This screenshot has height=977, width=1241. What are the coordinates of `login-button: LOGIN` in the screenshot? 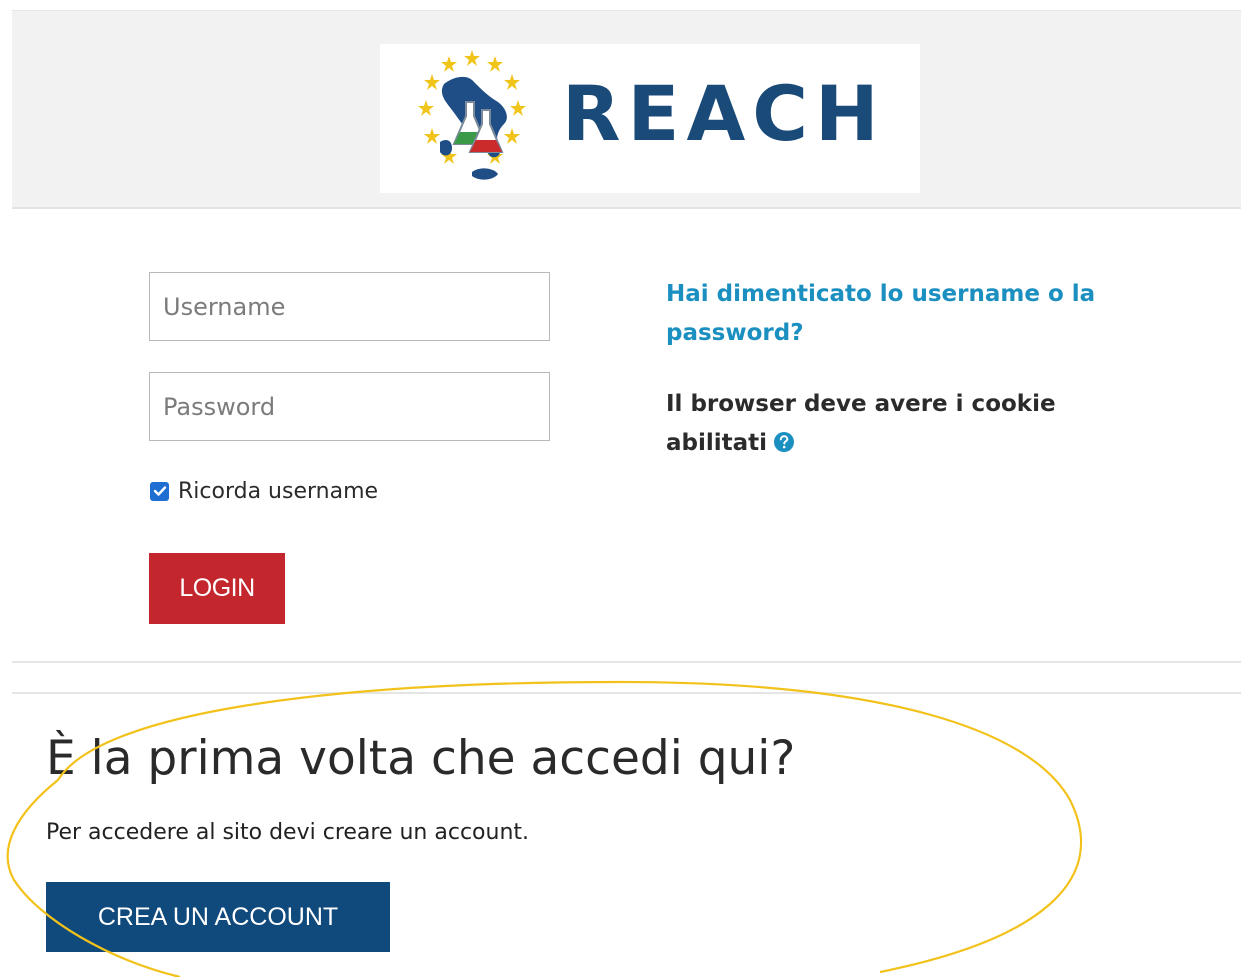 It's located at (217, 588).